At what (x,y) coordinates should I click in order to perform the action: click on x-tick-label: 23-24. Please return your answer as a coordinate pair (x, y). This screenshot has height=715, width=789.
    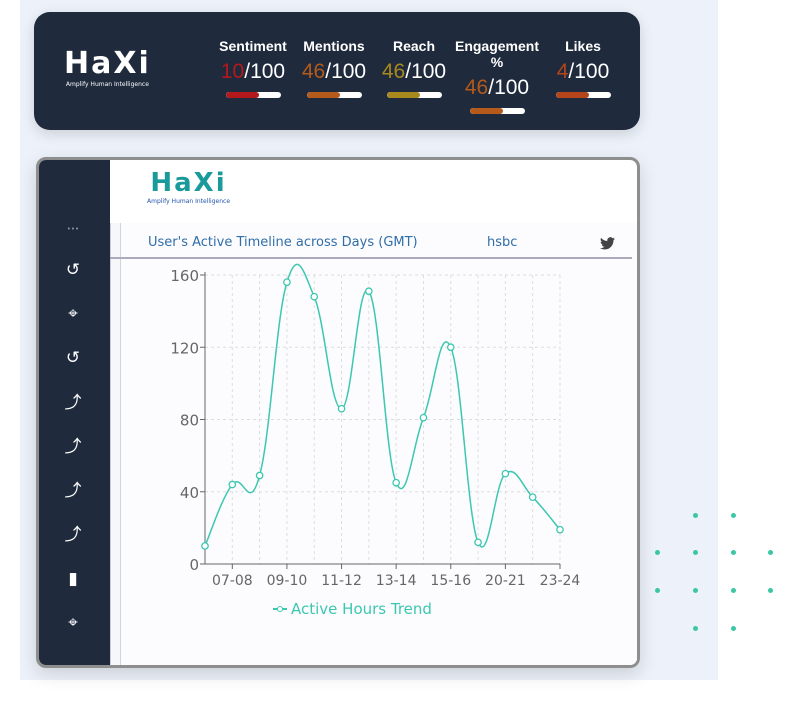
    Looking at the image, I should click on (560, 581).